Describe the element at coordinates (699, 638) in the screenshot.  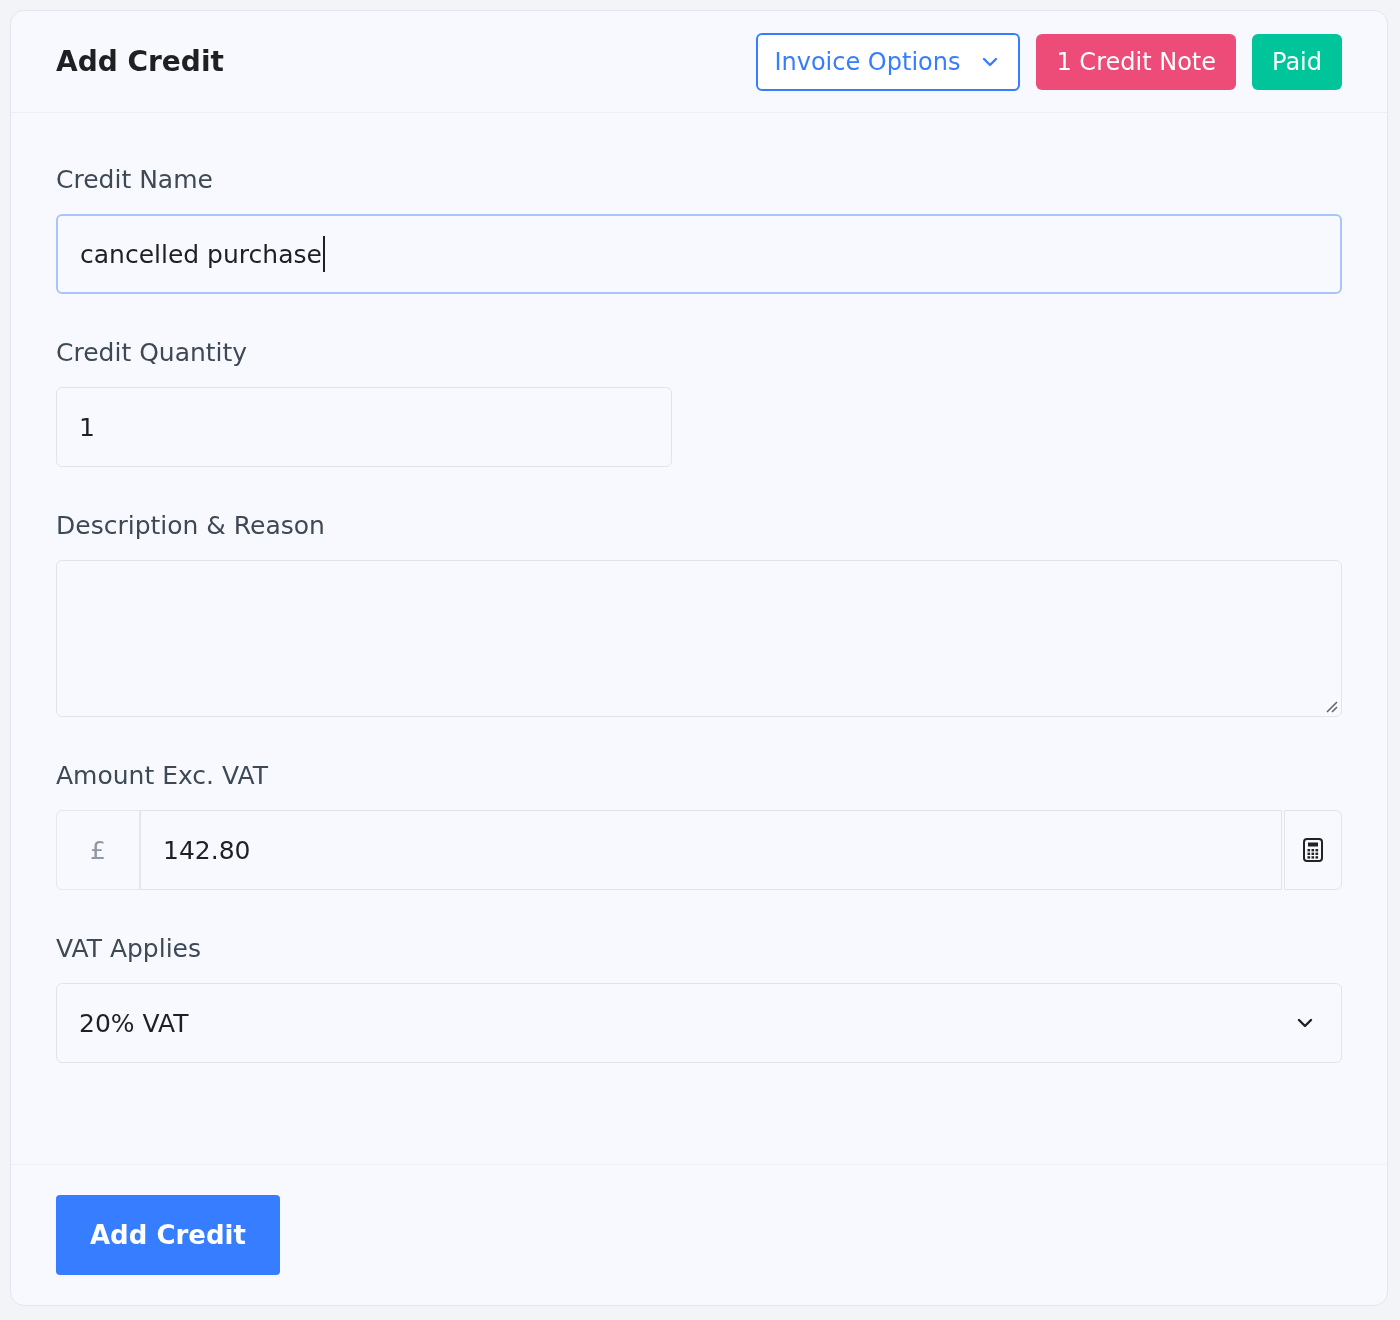
I see `textarea-field` at that location.